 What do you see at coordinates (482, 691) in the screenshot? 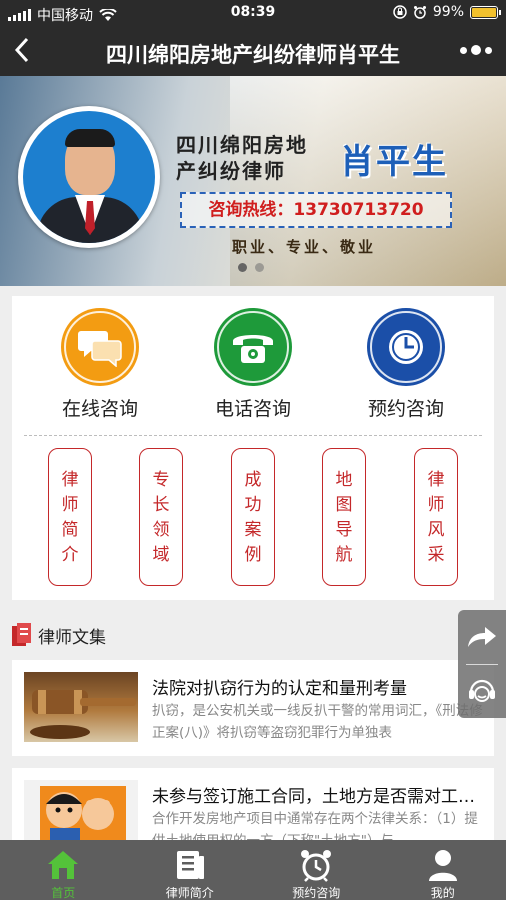
I see `customer-service-icon` at bounding box center [482, 691].